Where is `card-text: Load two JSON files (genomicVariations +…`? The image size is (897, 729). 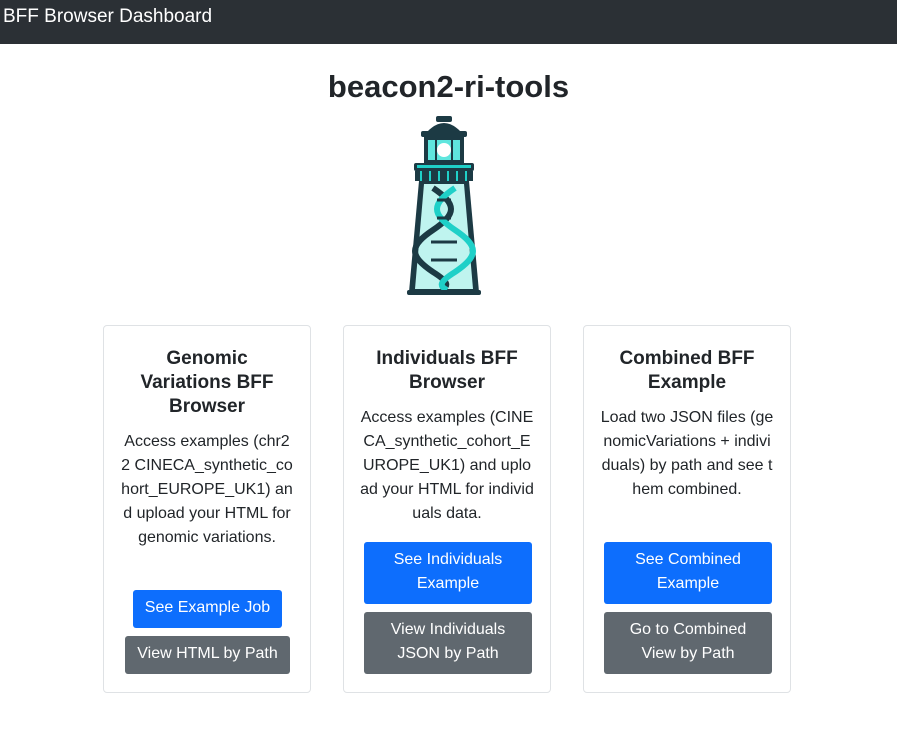
card-text: Load two JSON files (genomicVariations +… is located at coordinates (687, 453).